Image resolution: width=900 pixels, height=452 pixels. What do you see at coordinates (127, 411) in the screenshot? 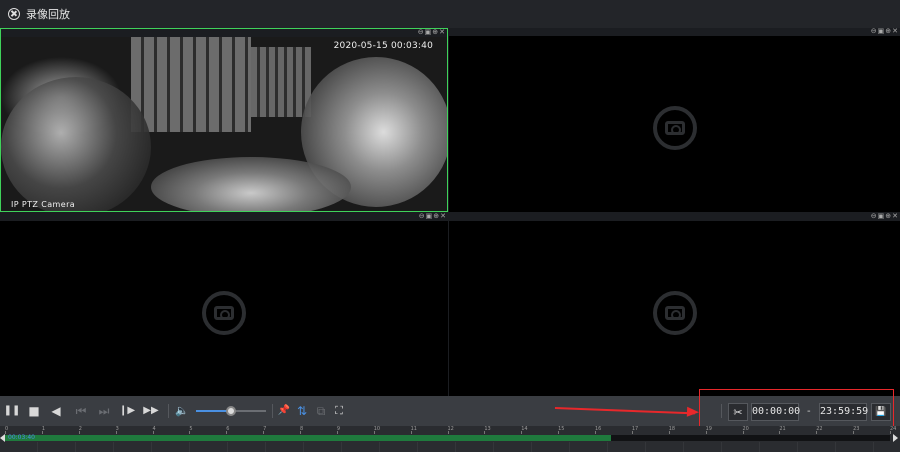
I see `step-forward-icon: ❙▶` at bounding box center [127, 411].